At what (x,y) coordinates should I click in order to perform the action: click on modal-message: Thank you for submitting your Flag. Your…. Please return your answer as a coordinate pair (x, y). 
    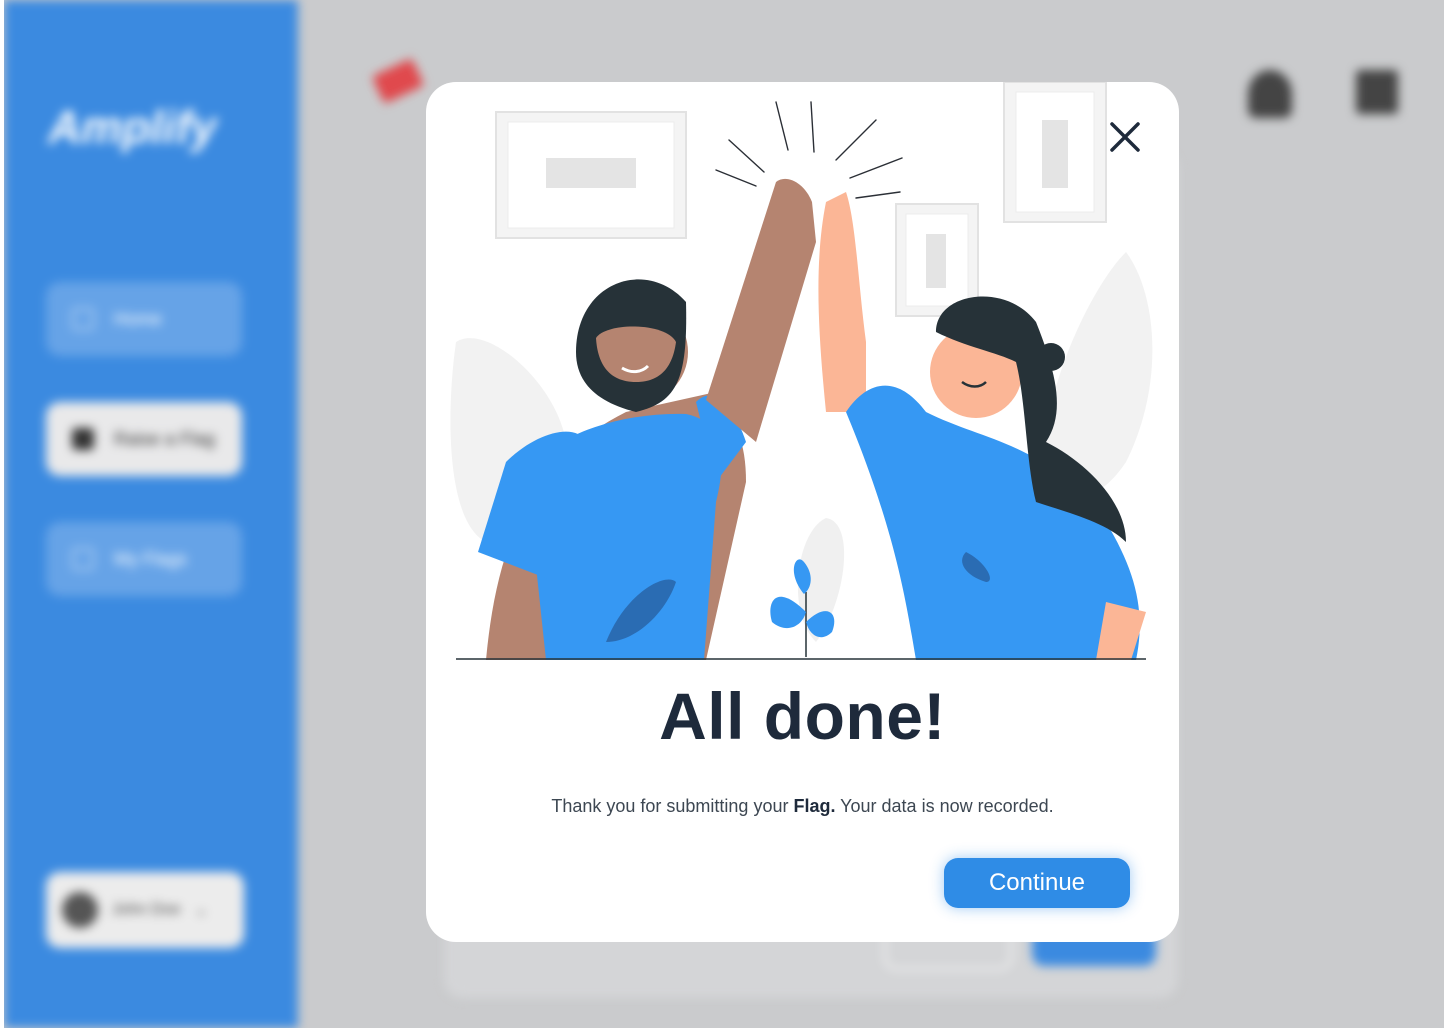
    Looking at the image, I should click on (802, 806).